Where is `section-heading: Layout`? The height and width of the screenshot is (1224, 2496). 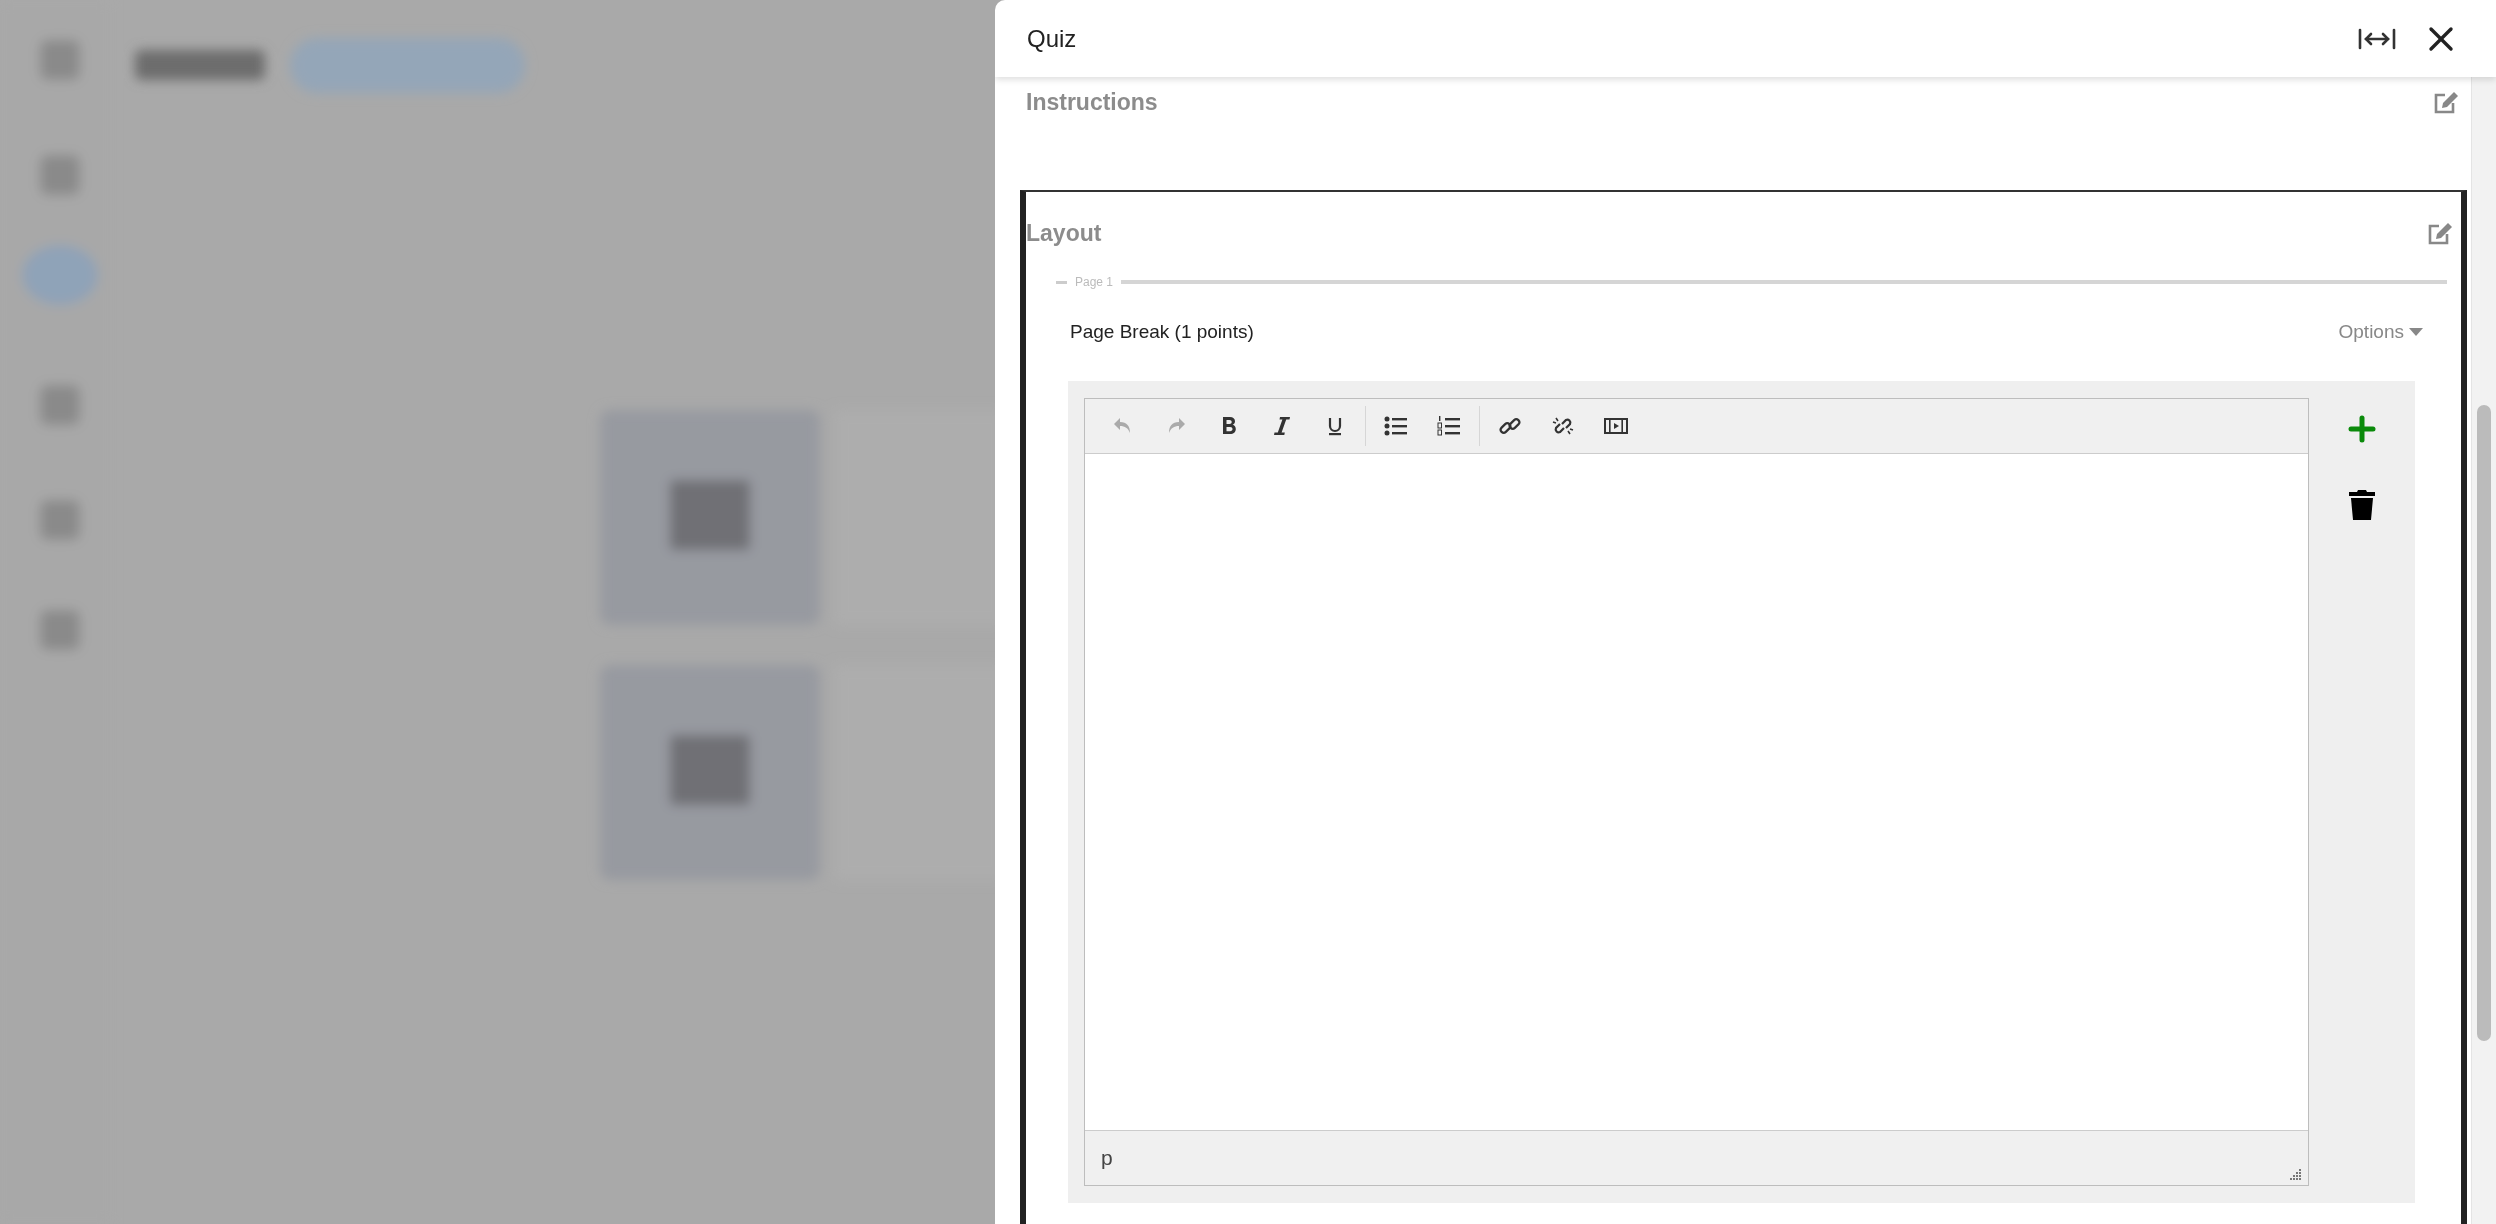 section-heading: Layout is located at coordinates (1064, 233).